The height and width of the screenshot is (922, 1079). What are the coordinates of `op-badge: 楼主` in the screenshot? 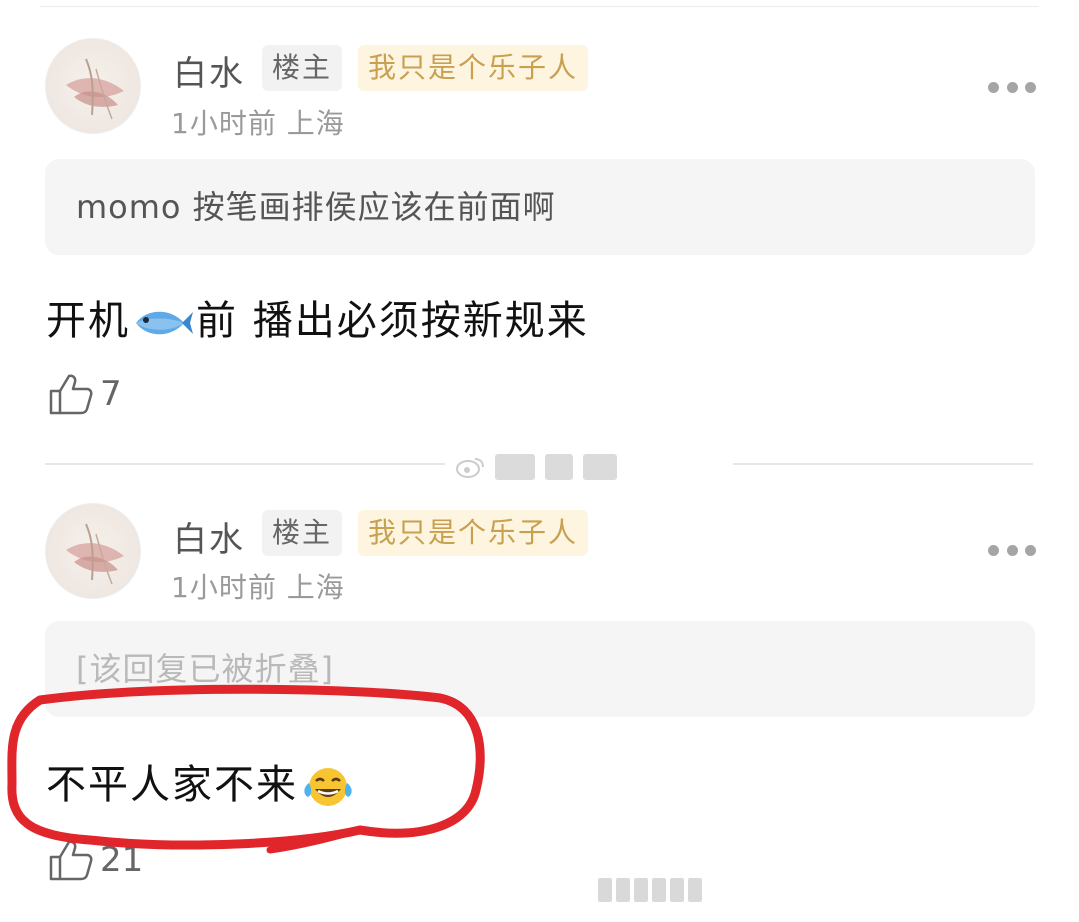 It's located at (302, 533).